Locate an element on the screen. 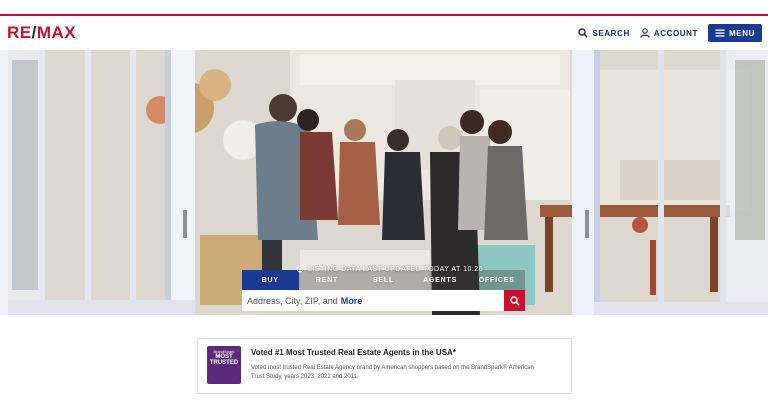 This screenshot has height=403, width=768. hamburger-icon is located at coordinates (720, 33).